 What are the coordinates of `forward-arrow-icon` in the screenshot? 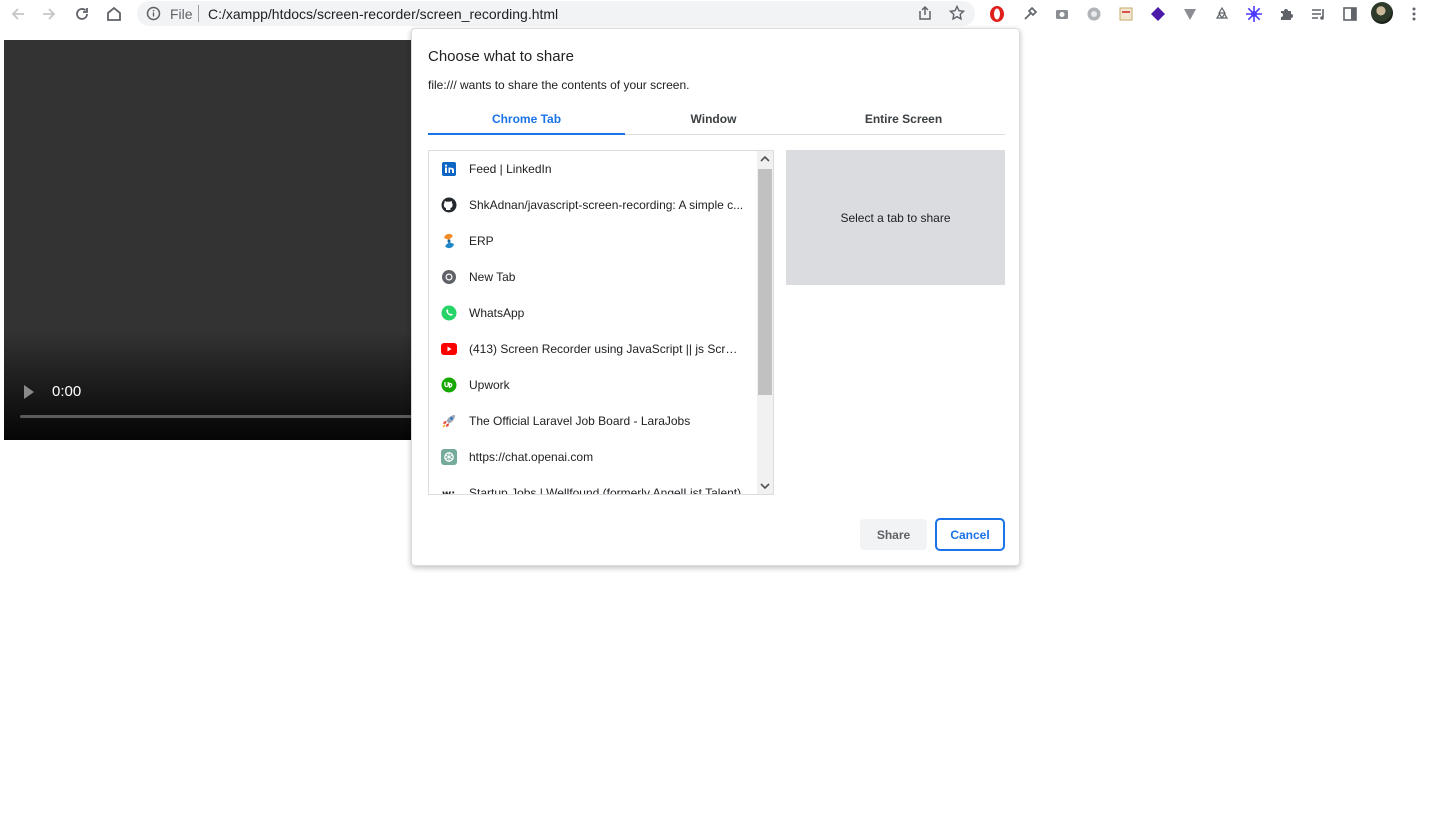 It's located at (49, 14).